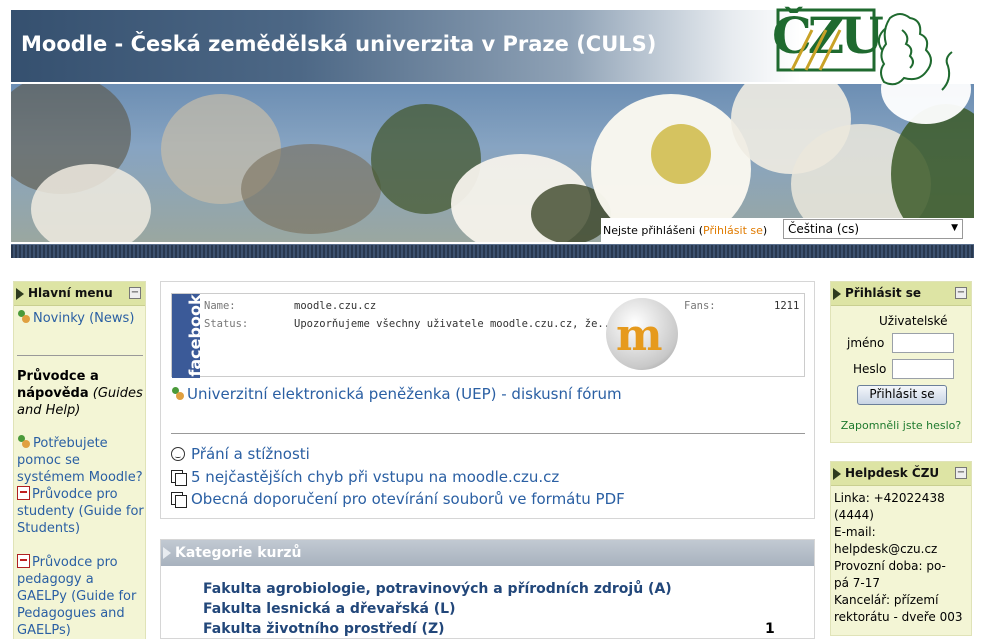  What do you see at coordinates (329, 609) in the screenshot?
I see `category-link: Fakulta lesnická a dřevařská (L)` at bounding box center [329, 609].